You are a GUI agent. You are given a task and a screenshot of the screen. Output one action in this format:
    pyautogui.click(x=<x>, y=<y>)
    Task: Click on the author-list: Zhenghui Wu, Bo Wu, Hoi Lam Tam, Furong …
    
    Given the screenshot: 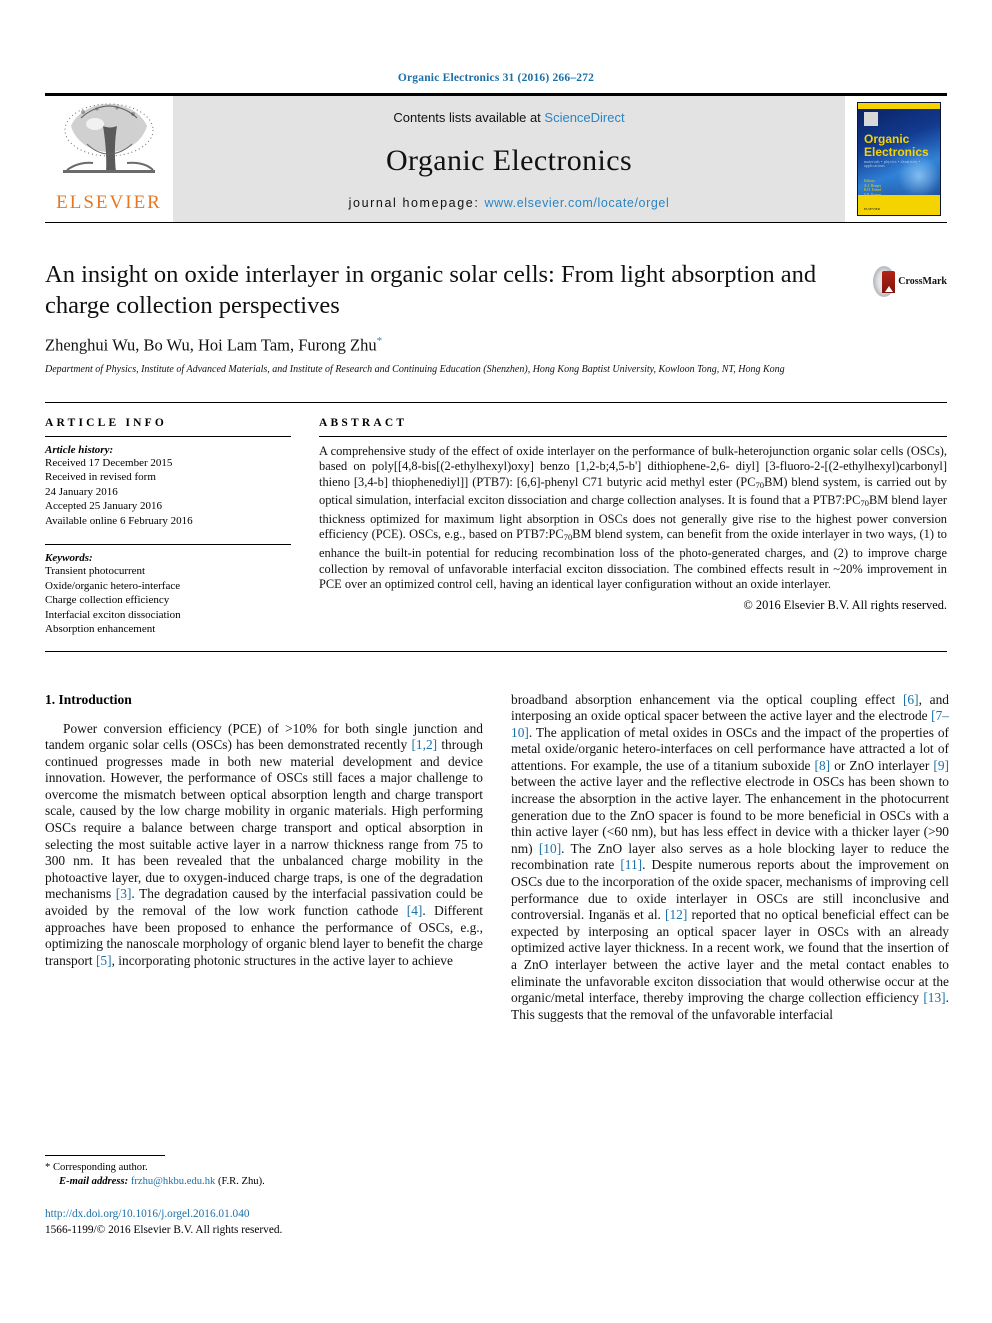 What is the action you would take?
    pyautogui.click(x=496, y=345)
    